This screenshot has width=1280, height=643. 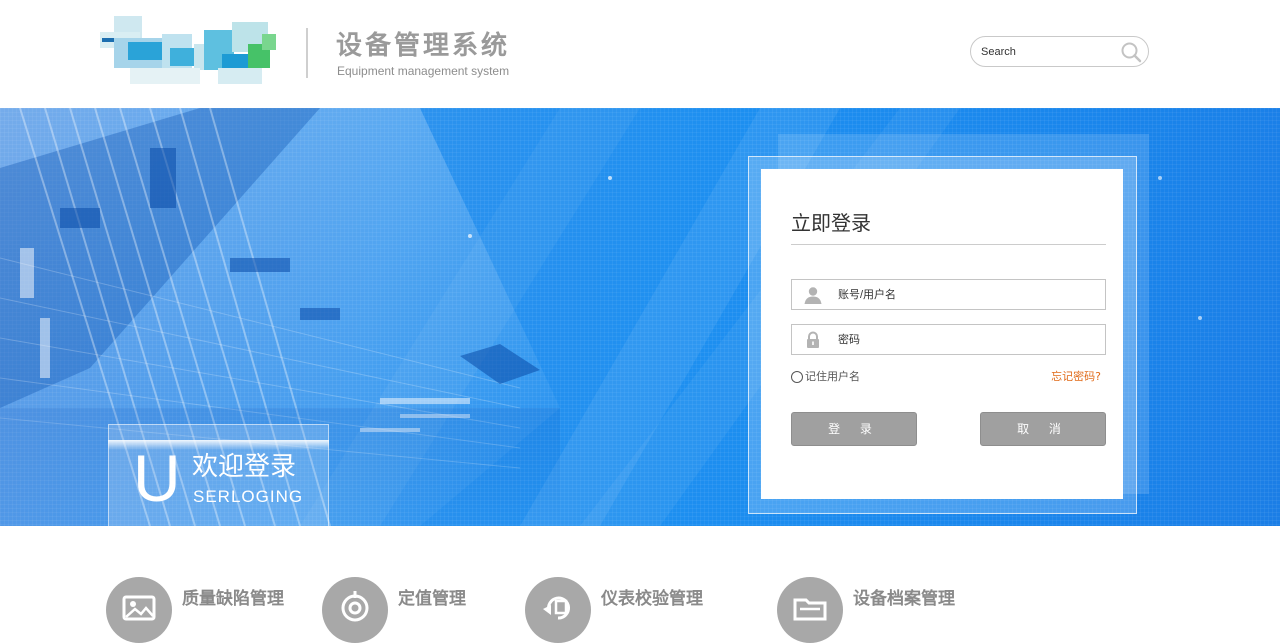 What do you see at coordinates (1043, 429) in the screenshot?
I see `cancel-button: 取 消` at bounding box center [1043, 429].